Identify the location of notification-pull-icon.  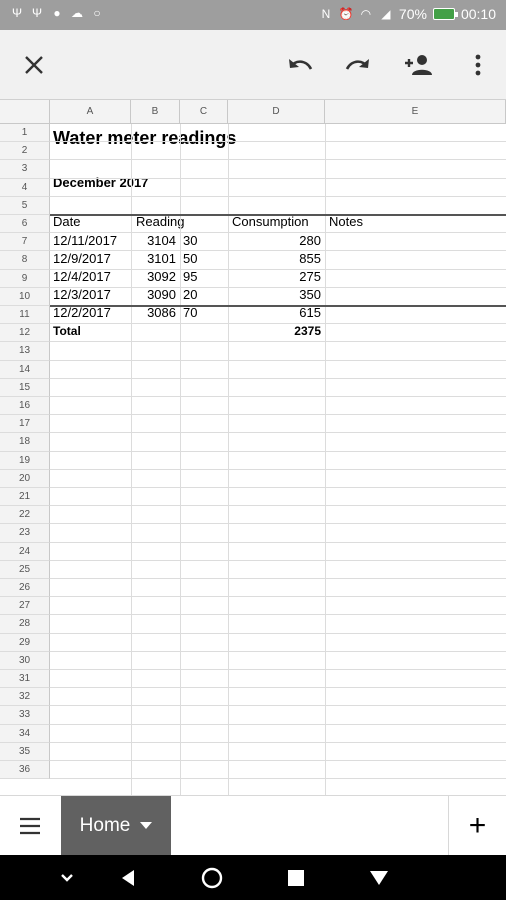
(379, 878).